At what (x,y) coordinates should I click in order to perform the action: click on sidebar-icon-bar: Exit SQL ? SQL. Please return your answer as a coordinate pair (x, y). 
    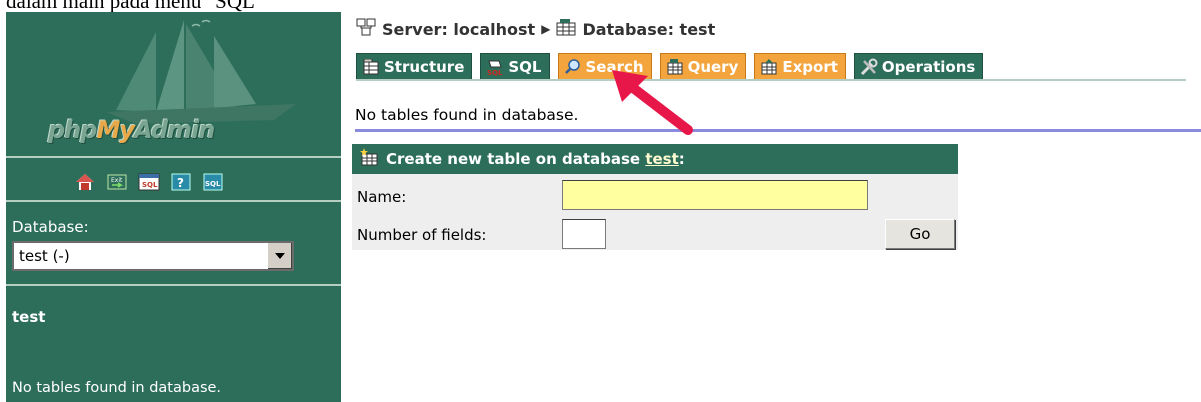
    Looking at the image, I should click on (149, 182).